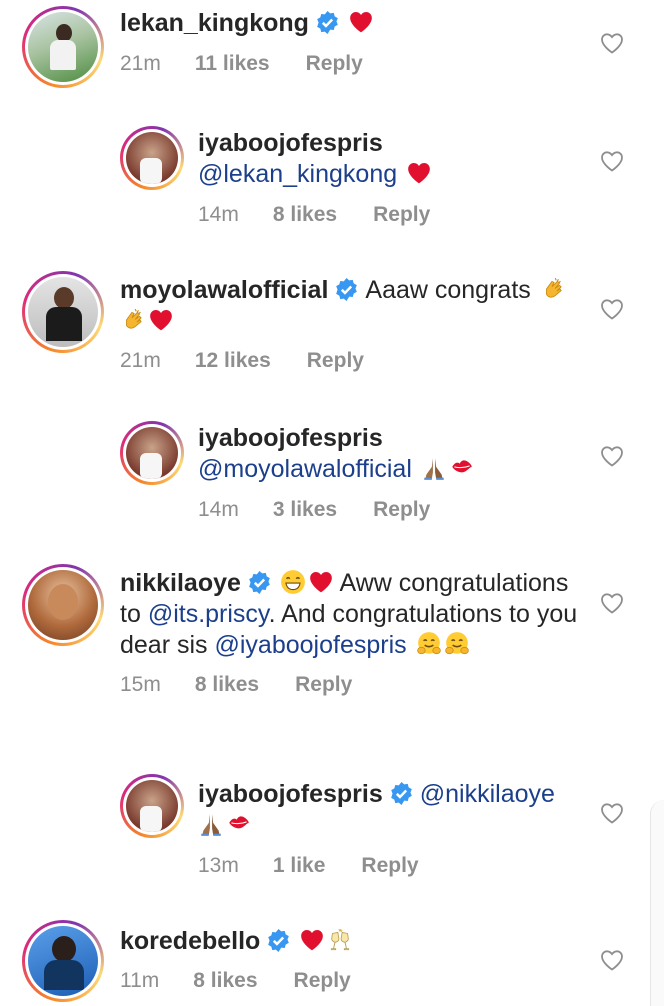 The width and height of the screenshot is (664, 1006). I want to click on username: moyolawalofficial, so click(224, 290).